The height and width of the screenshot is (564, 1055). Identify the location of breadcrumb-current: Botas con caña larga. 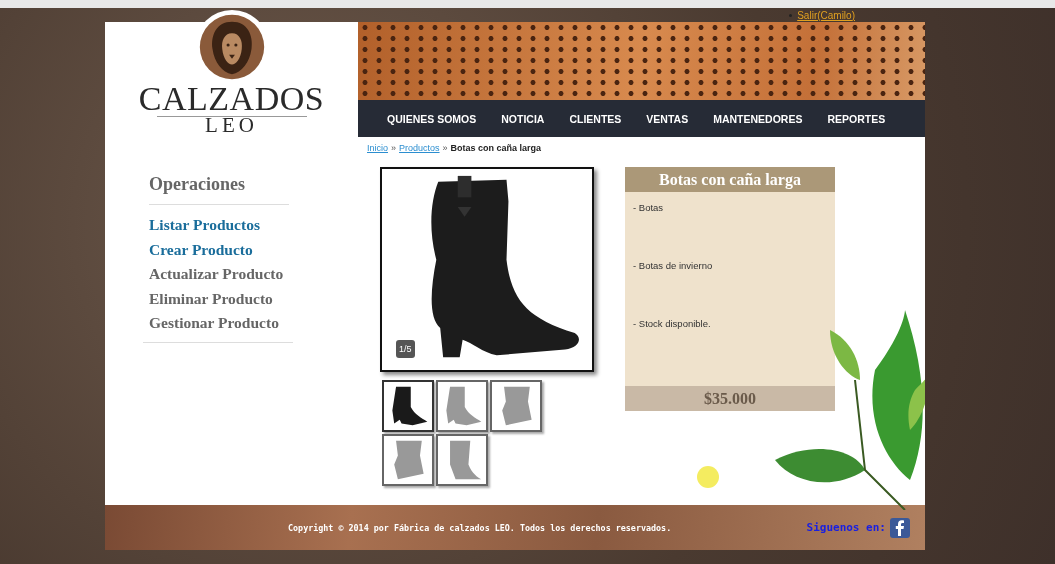
(496, 148).